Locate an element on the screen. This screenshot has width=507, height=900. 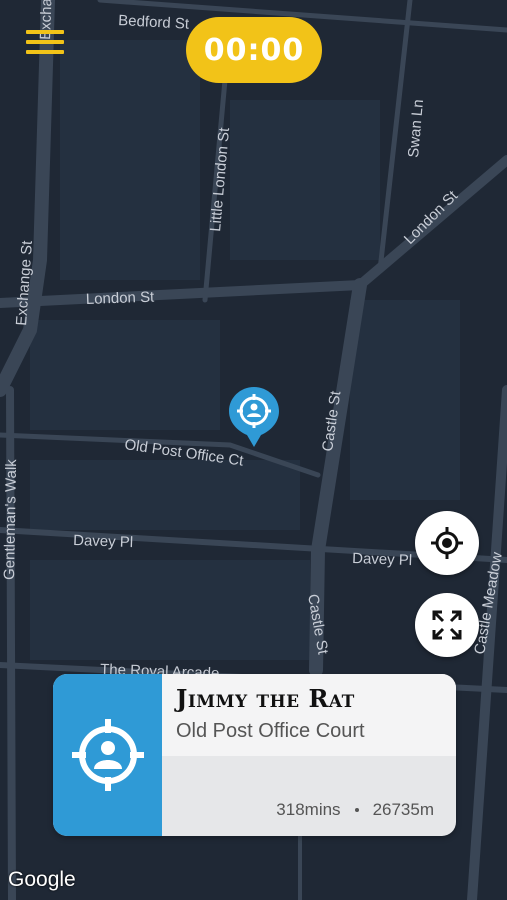
street-label-davey-pl-right: Davey Pl is located at coordinates (382, 559).